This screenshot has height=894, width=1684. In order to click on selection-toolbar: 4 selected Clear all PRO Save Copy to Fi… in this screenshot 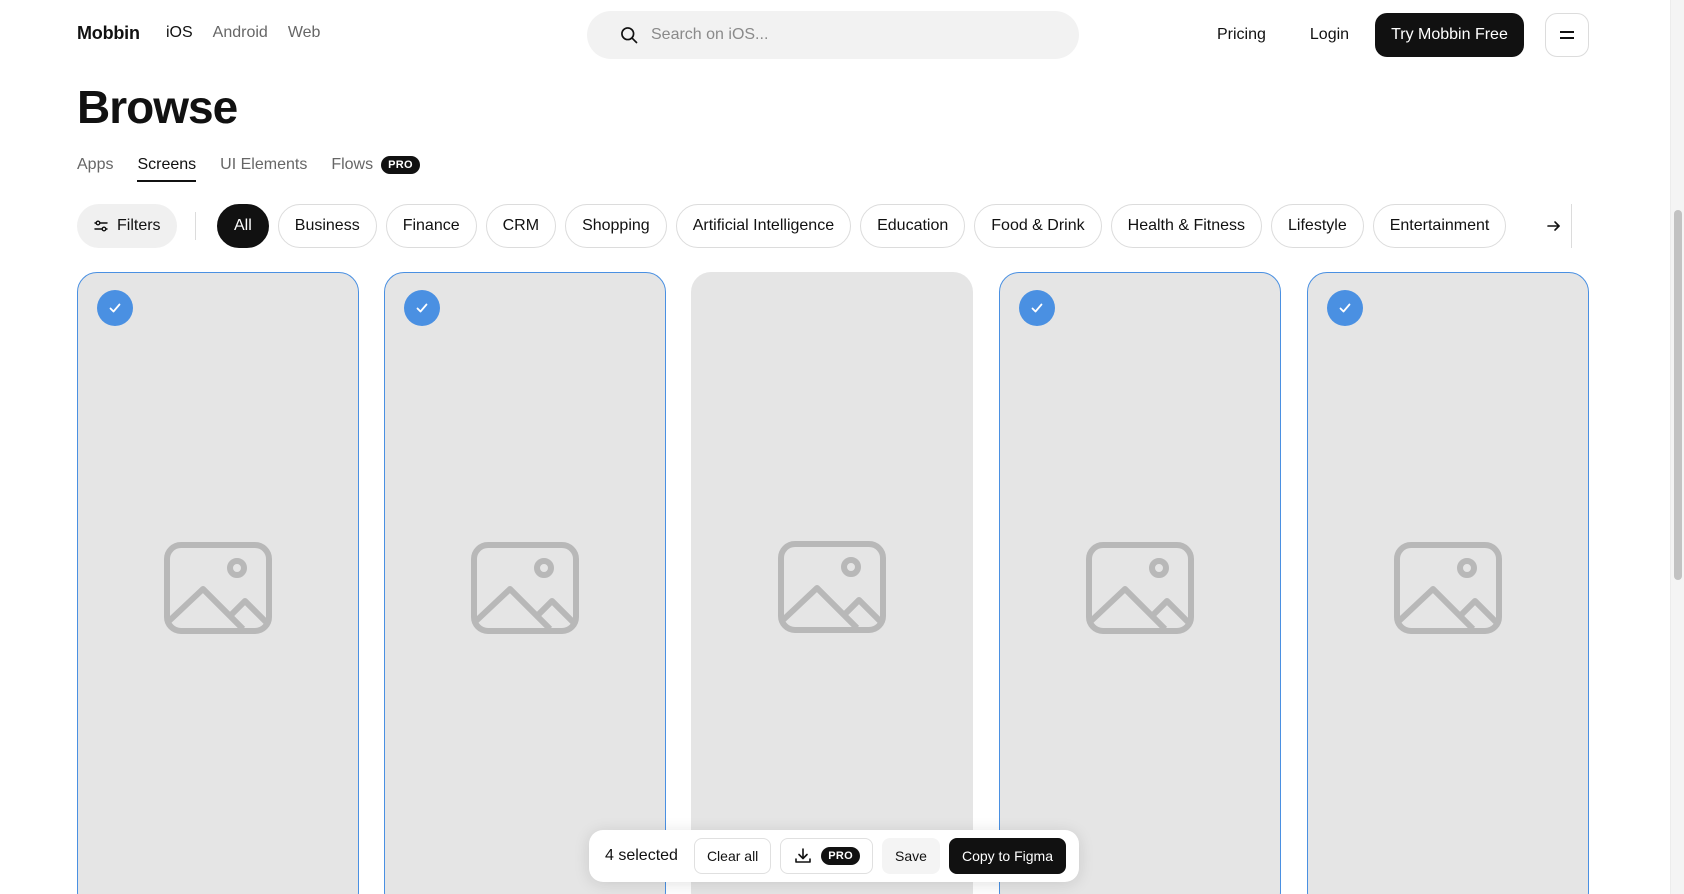, I will do `click(834, 856)`.